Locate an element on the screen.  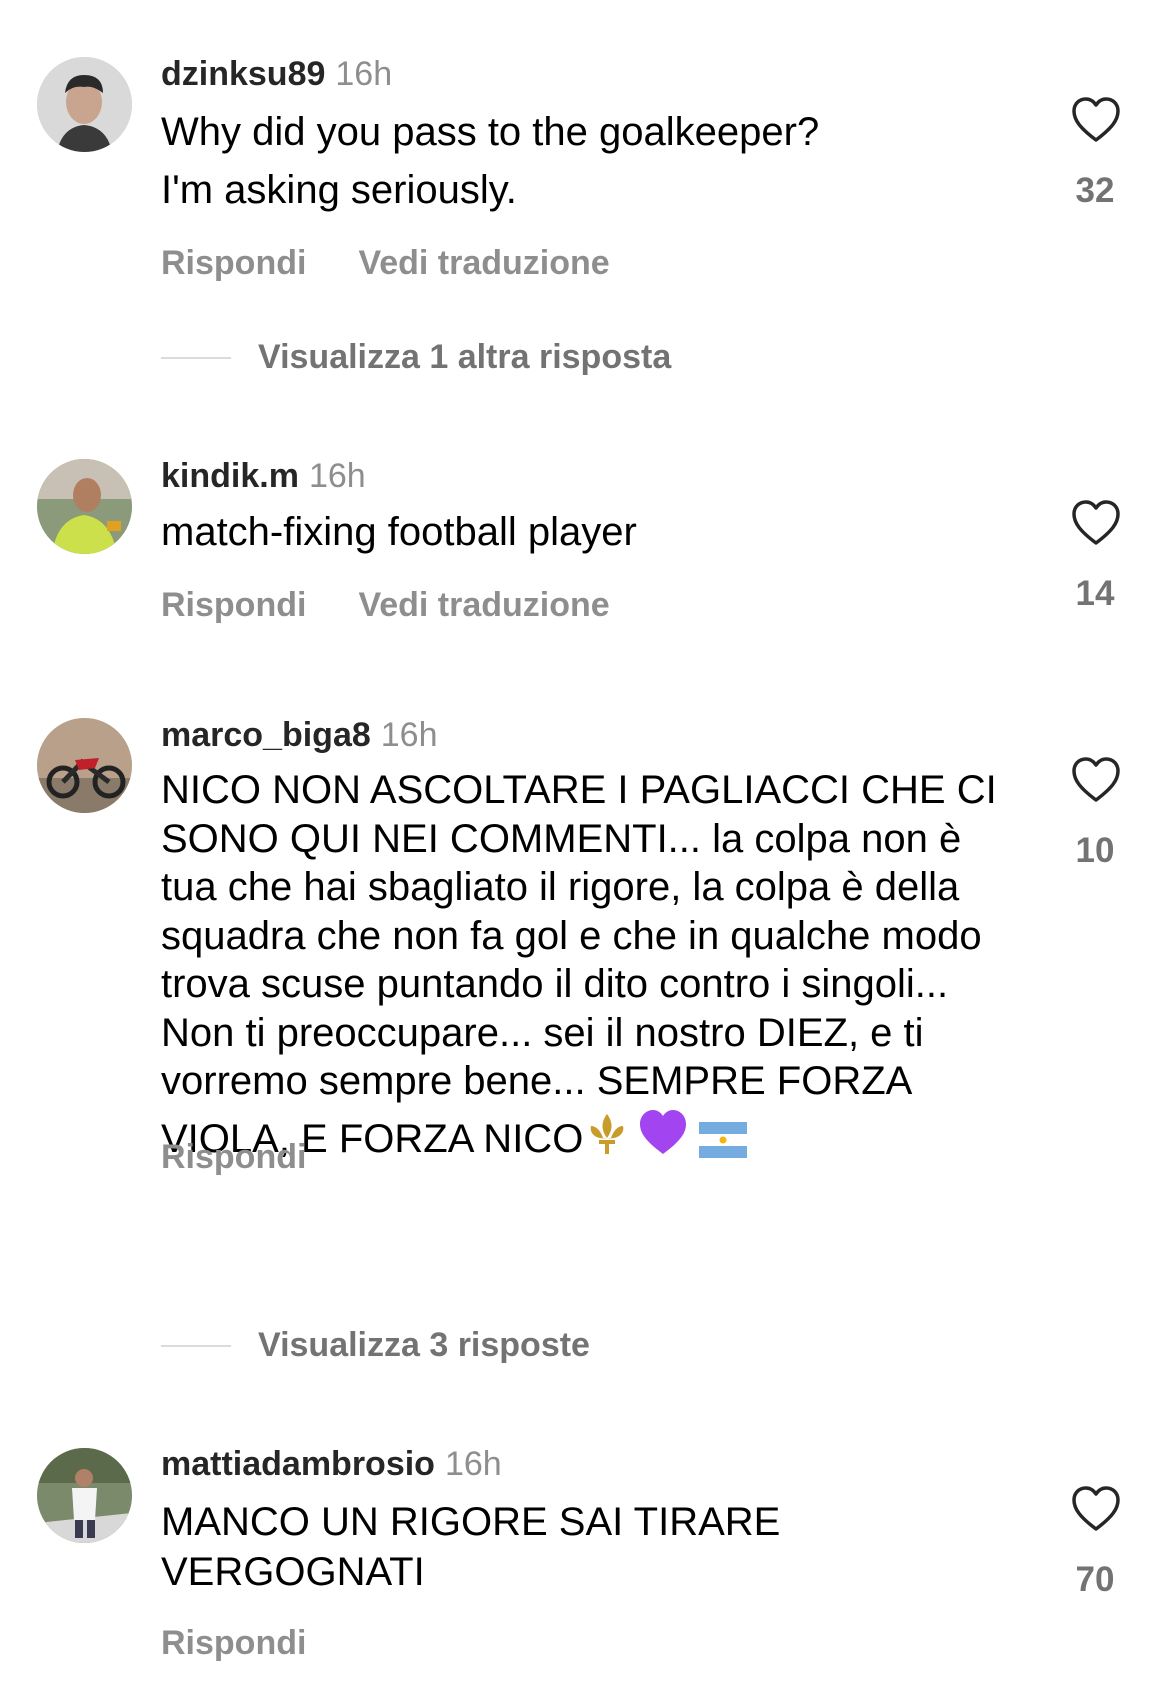
view-replies-label: Visualizza 3 risposte is located at coordinates (424, 1345).